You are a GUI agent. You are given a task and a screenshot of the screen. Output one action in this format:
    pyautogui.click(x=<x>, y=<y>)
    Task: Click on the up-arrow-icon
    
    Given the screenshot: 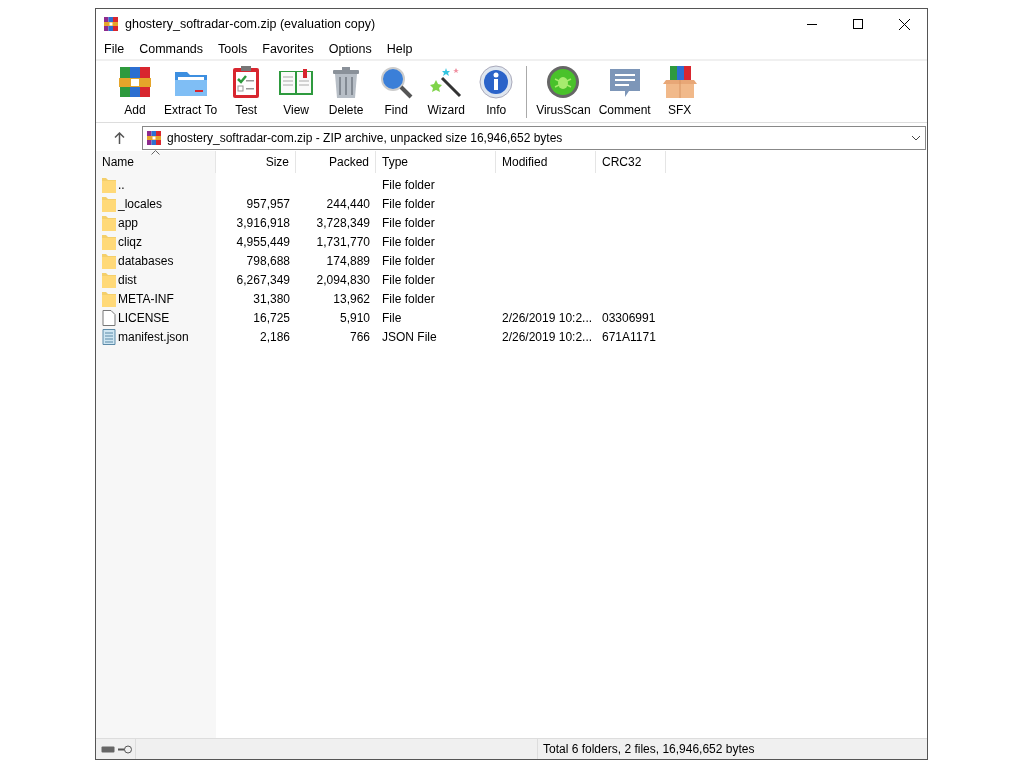 What is the action you would take?
    pyautogui.click(x=119, y=138)
    